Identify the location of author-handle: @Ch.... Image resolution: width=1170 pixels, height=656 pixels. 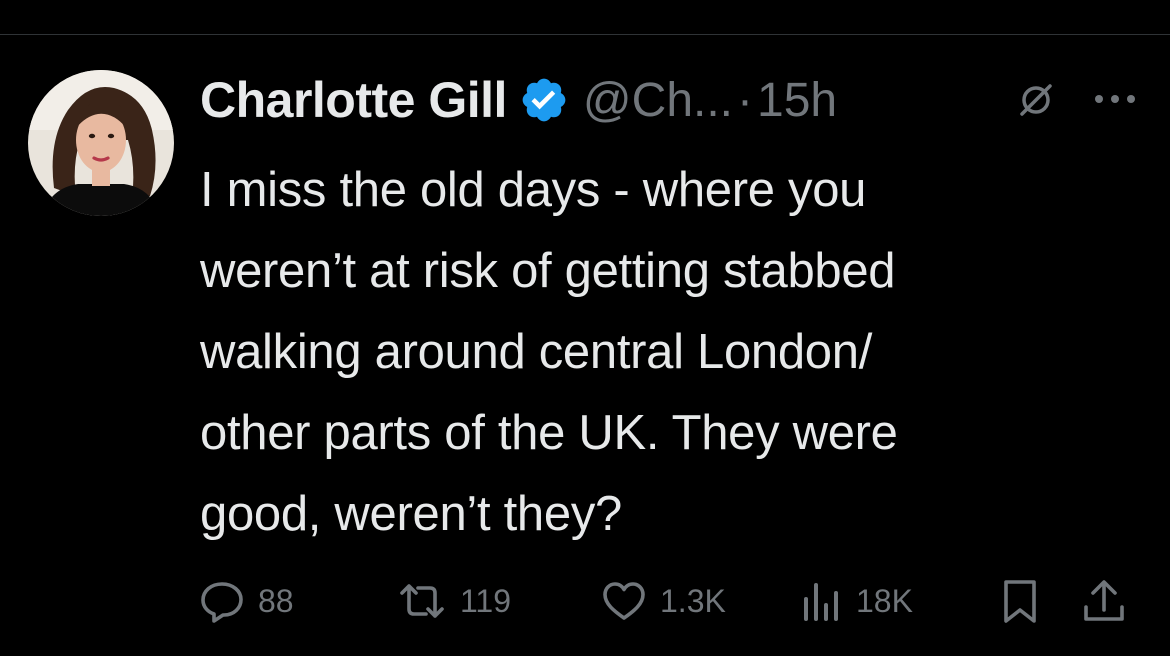
(658, 100).